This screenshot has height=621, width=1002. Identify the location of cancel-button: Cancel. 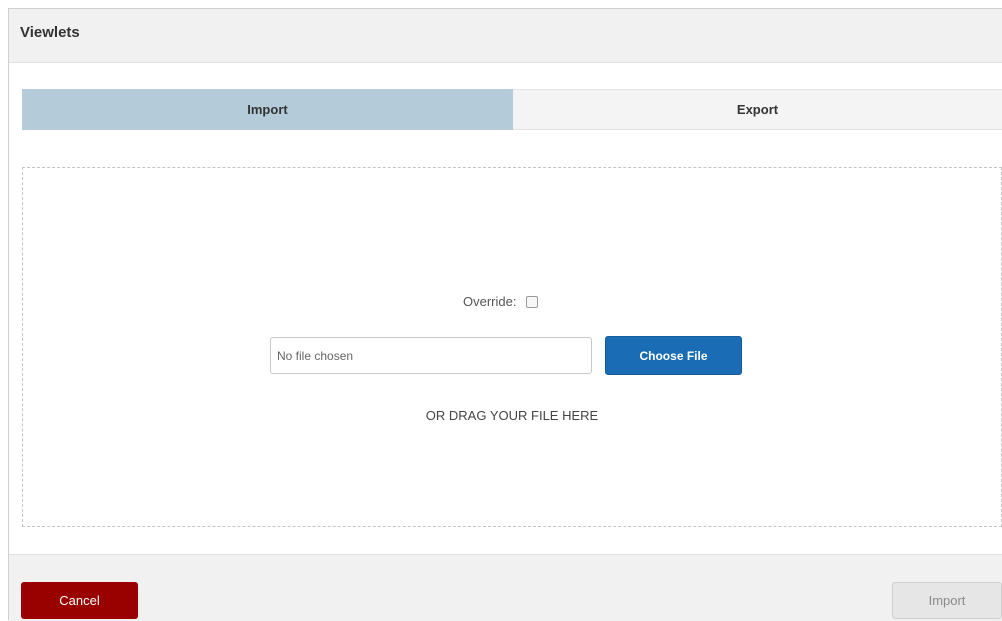
(79, 600).